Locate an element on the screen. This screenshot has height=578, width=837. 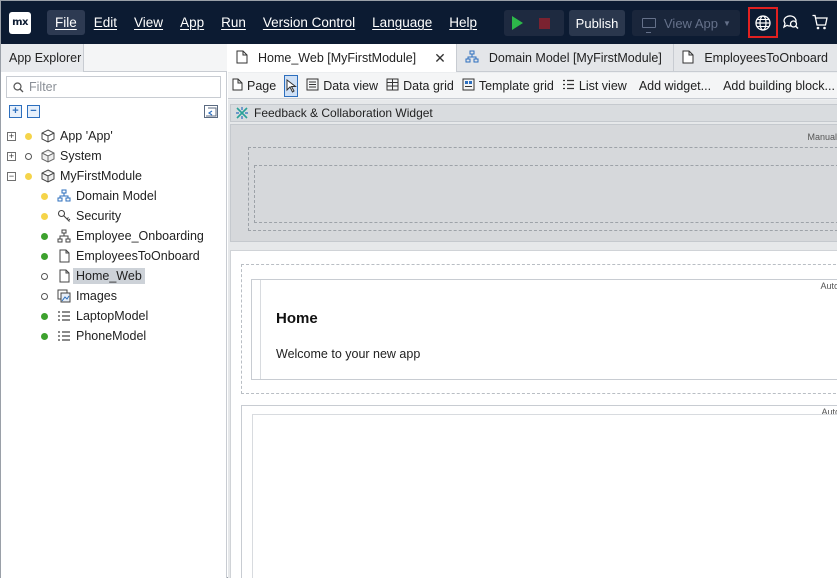
menu-run: Run is located at coordinates (233, 22).